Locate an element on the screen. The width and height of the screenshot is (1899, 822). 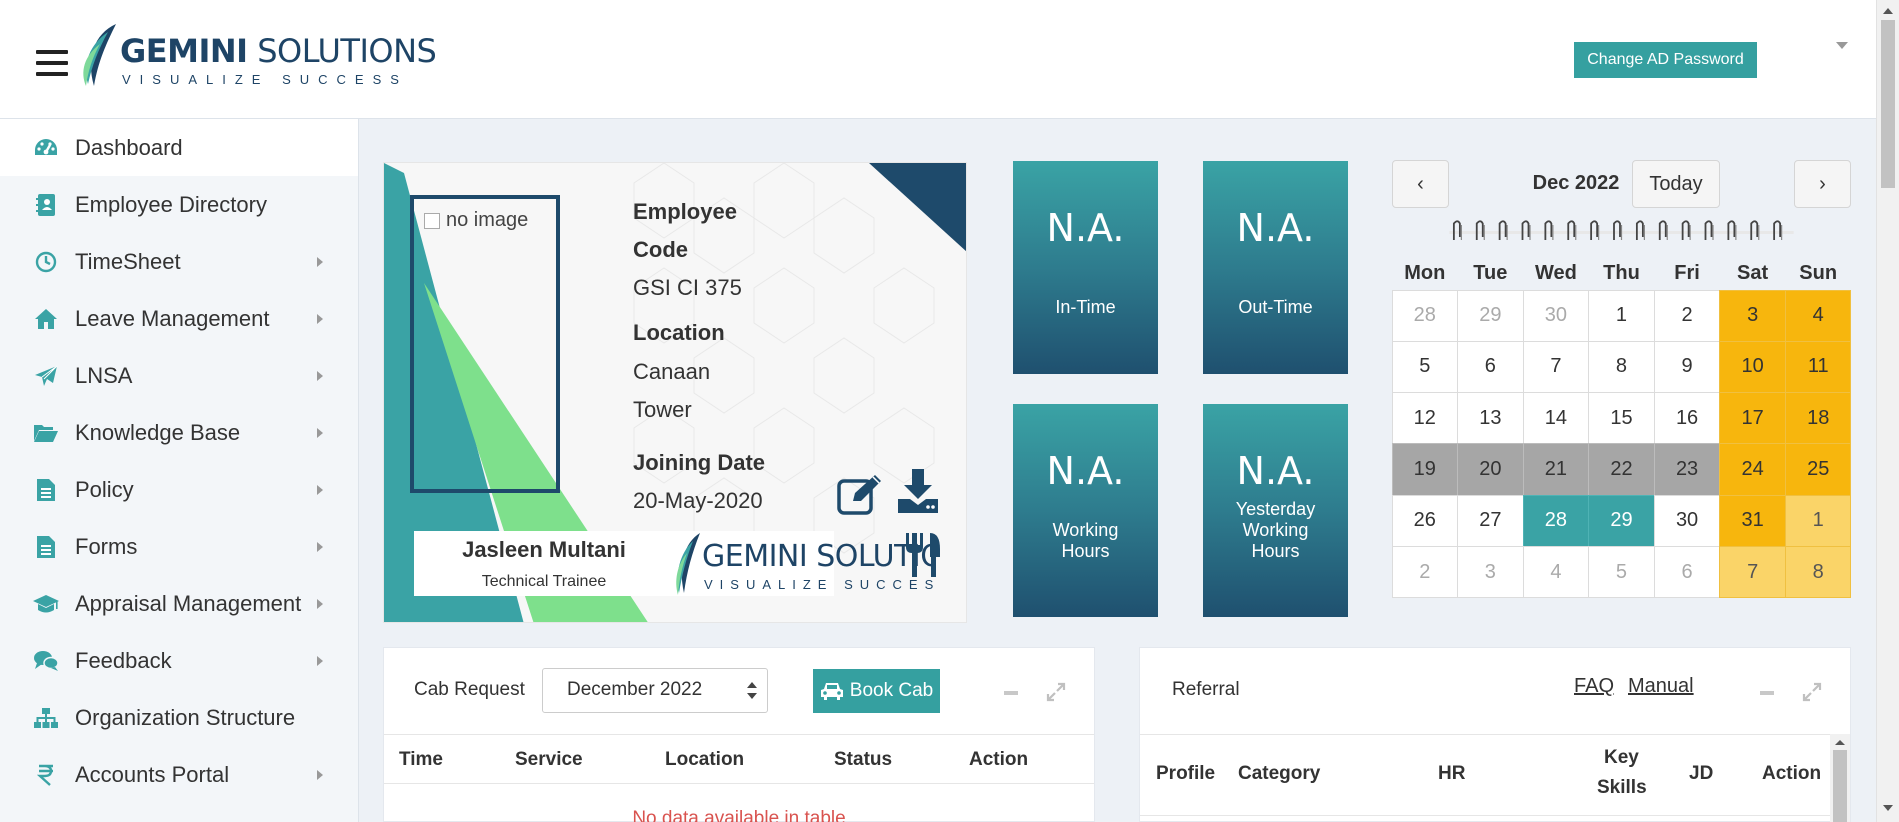
sidebar-item-appraisal-management: Appraisal Management is located at coordinates (179, 603).